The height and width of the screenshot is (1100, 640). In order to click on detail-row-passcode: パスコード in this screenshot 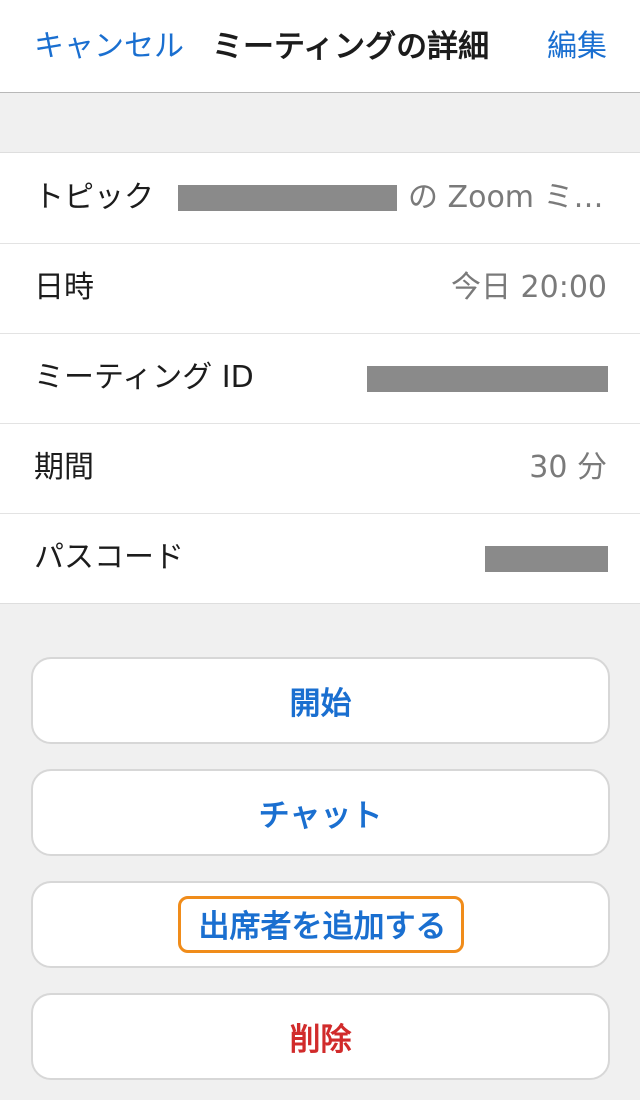, I will do `click(320, 558)`.